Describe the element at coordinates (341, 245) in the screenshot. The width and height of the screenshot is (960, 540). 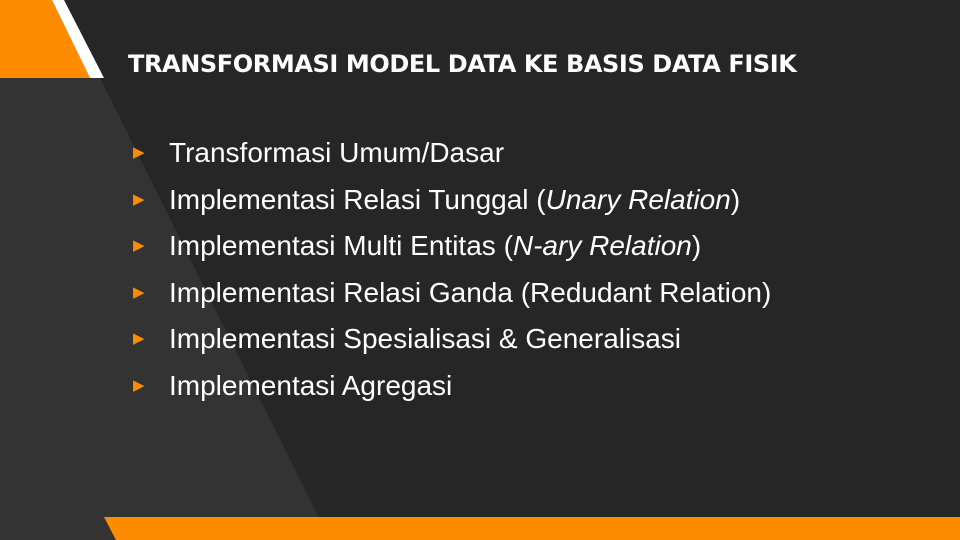
I see `bullet-text: Implementasi Multi Entitas (` at that location.